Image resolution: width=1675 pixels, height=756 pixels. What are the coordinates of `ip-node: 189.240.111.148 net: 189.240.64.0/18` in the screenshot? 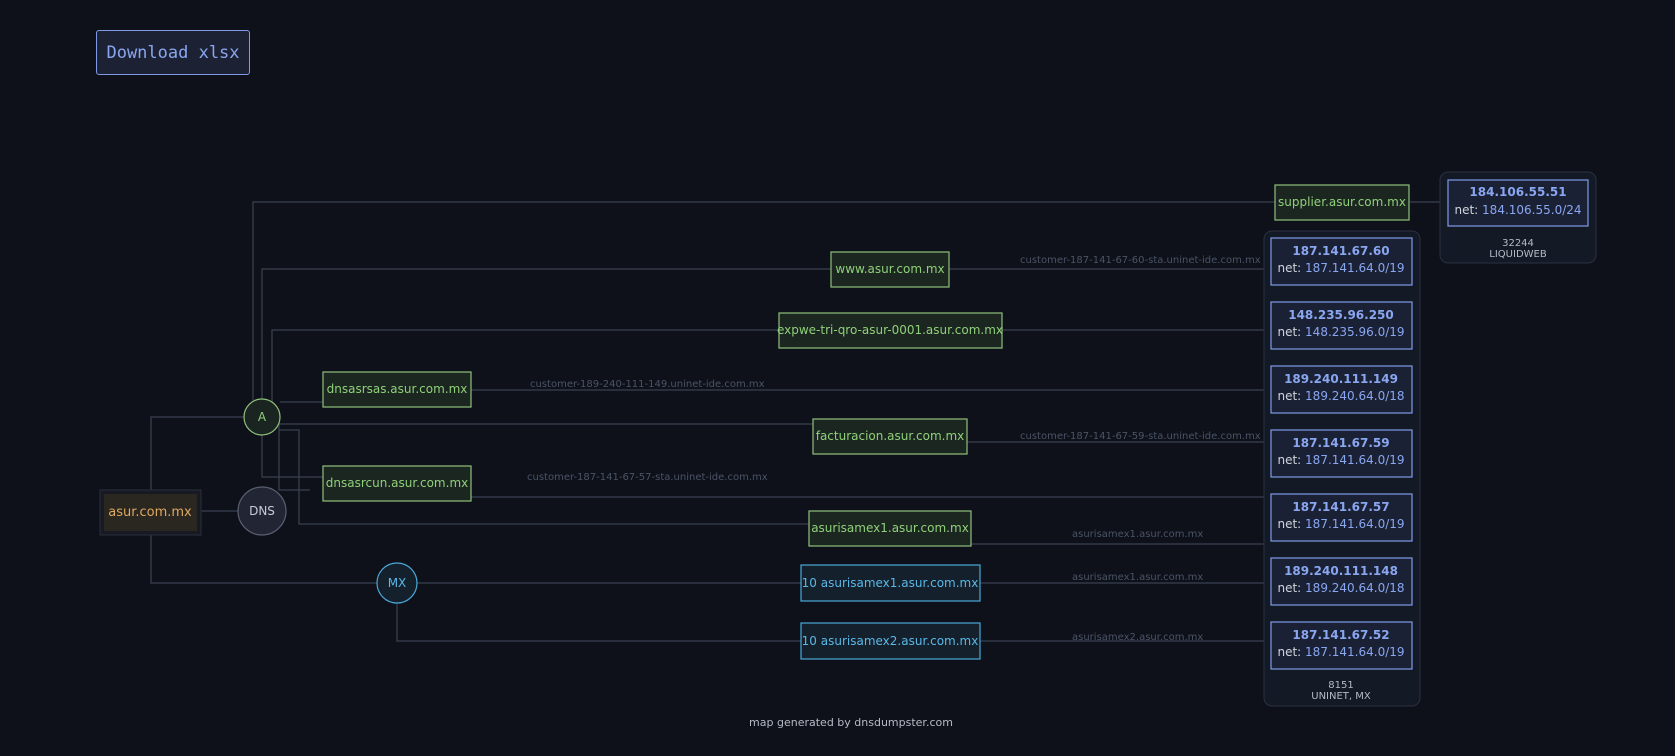 It's located at (1341, 581).